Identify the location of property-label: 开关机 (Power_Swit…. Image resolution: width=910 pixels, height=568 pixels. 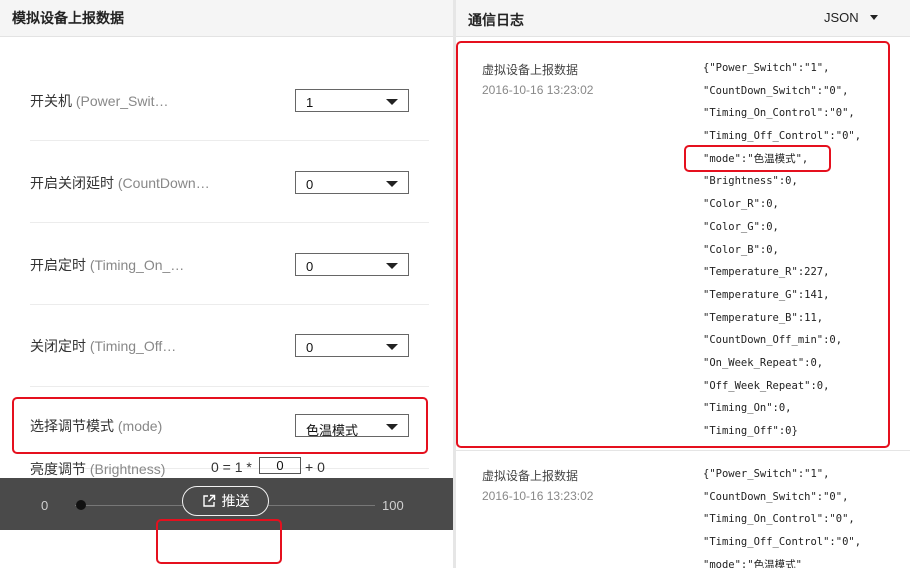
(99, 101).